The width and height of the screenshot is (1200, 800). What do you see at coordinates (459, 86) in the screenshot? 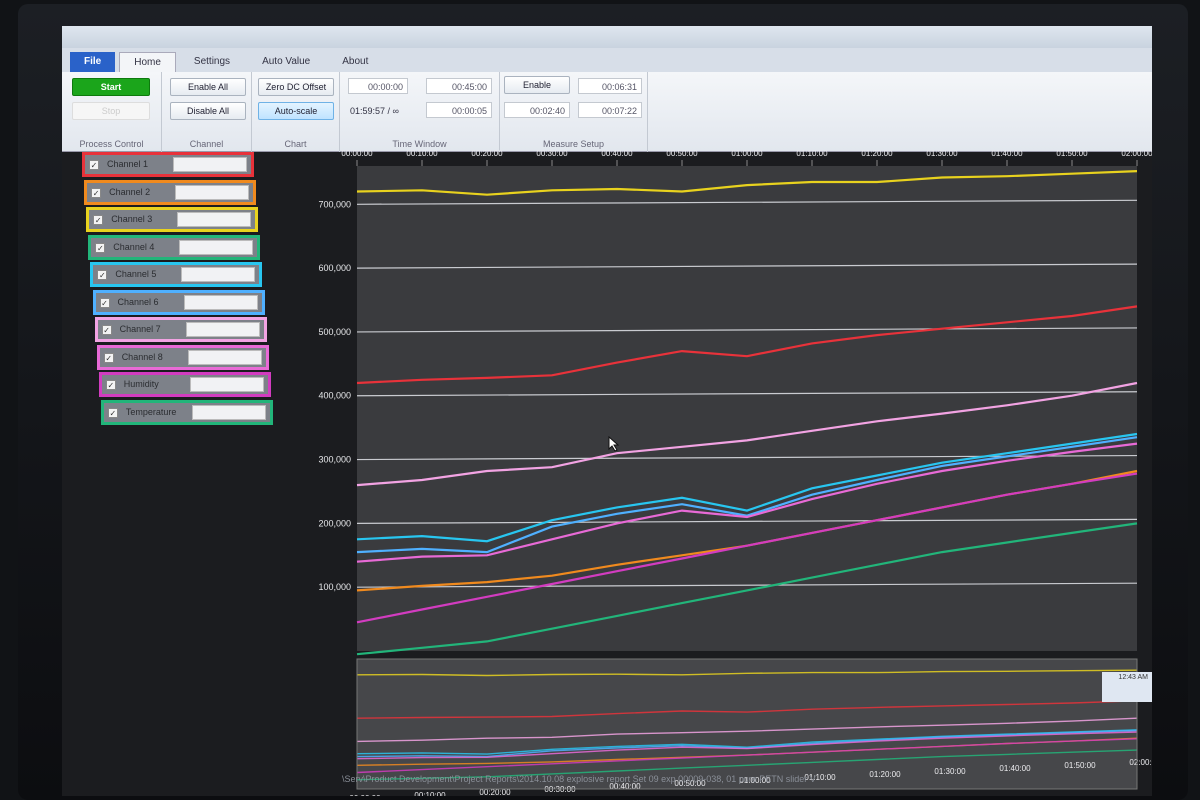
I see `time-window-end-field: 00:45:00` at bounding box center [459, 86].